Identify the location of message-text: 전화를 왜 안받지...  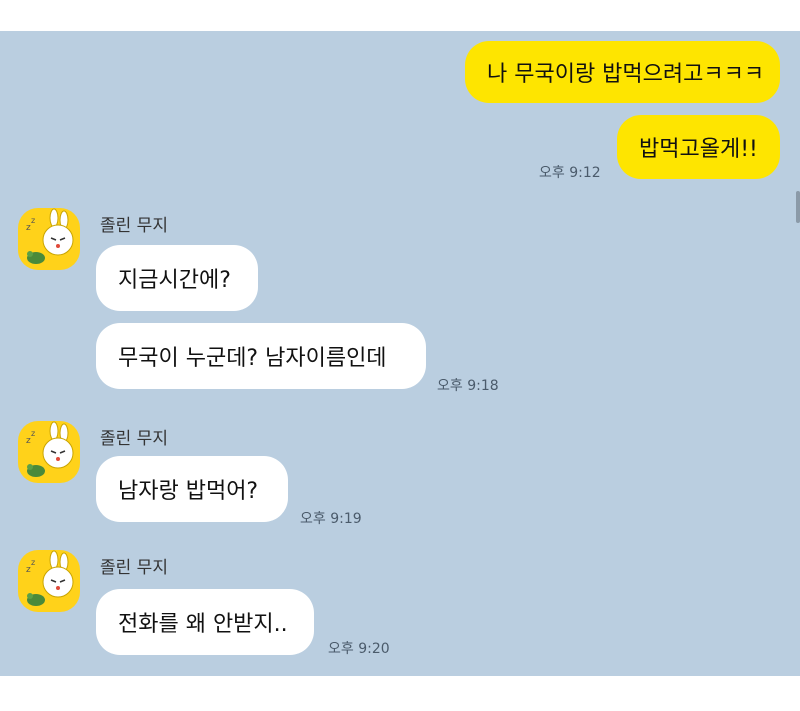
(203, 624).